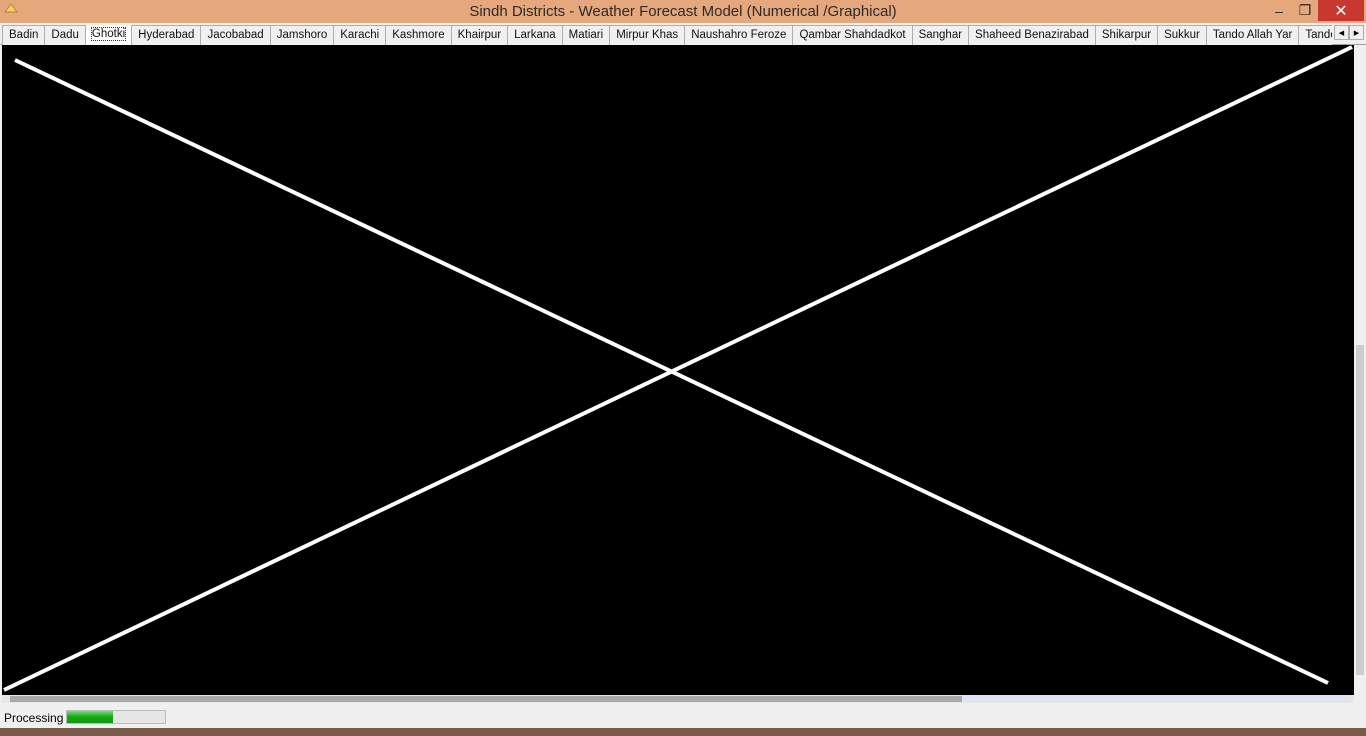  Describe the element at coordinates (1156, 699) in the screenshot. I see `horizontal-scroll-track` at that location.